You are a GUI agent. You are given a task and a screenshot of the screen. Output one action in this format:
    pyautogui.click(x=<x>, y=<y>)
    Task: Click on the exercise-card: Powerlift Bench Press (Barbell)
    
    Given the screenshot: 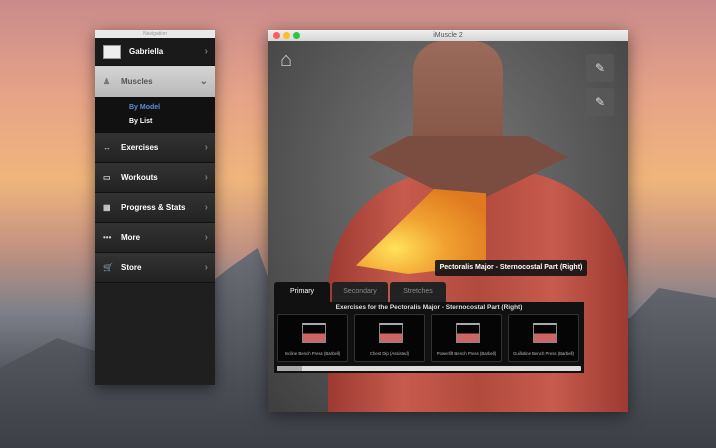 What is the action you would take?
    pyautogui.click(x=466, y=338)
    